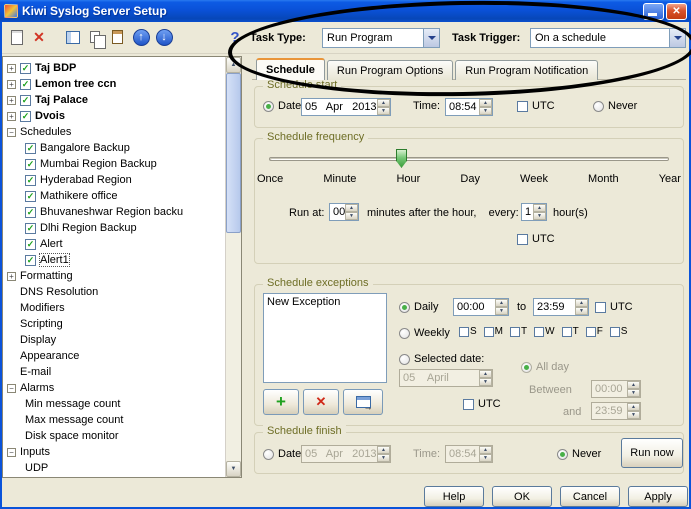  Describe the element at coordinates (114, 244) in the screenshot. I see `tree-item: ✓ Alert` at that location.